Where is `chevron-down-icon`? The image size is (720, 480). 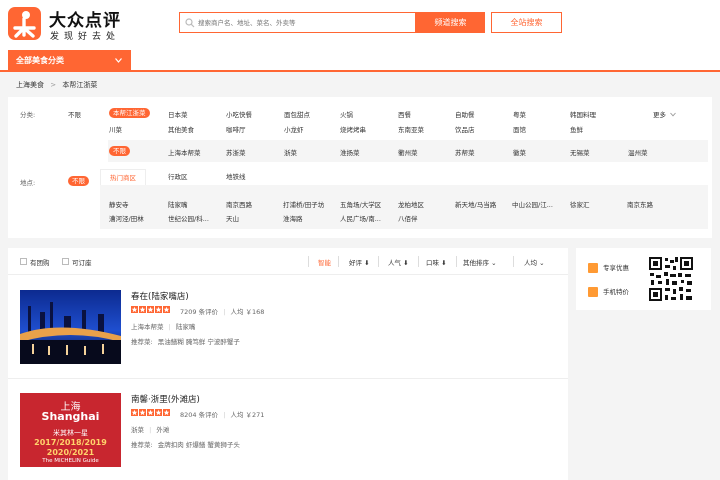
chevron-down-icon is located at coordinates (673, 114).